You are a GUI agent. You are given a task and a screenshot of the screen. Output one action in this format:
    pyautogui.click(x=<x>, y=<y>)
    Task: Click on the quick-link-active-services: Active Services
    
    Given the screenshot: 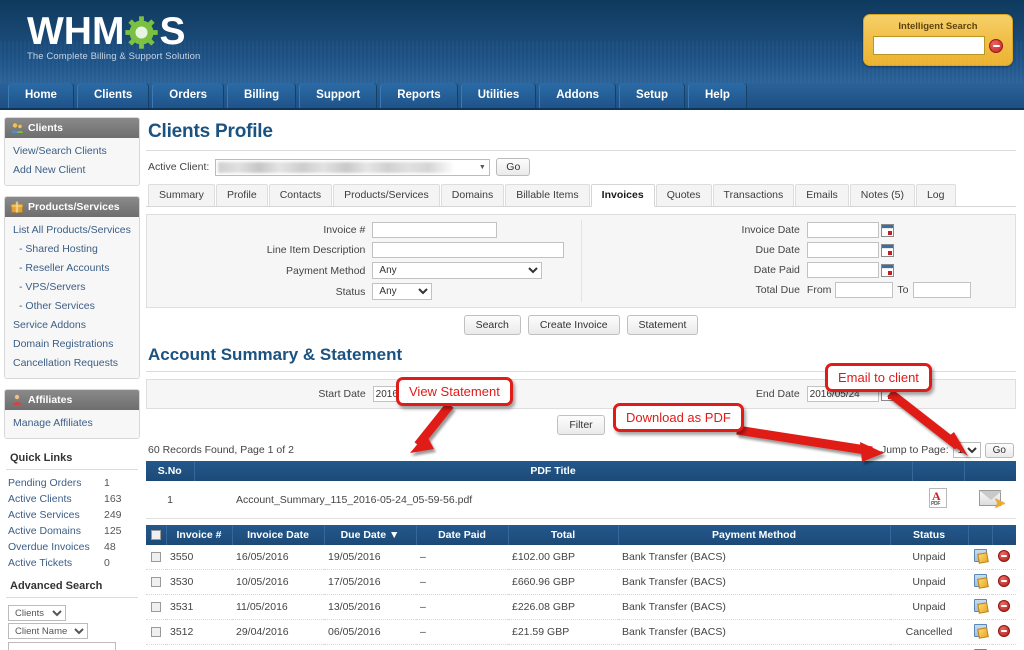 What is the action you would take?
    pyautogui.click(x=44, y=515)
    